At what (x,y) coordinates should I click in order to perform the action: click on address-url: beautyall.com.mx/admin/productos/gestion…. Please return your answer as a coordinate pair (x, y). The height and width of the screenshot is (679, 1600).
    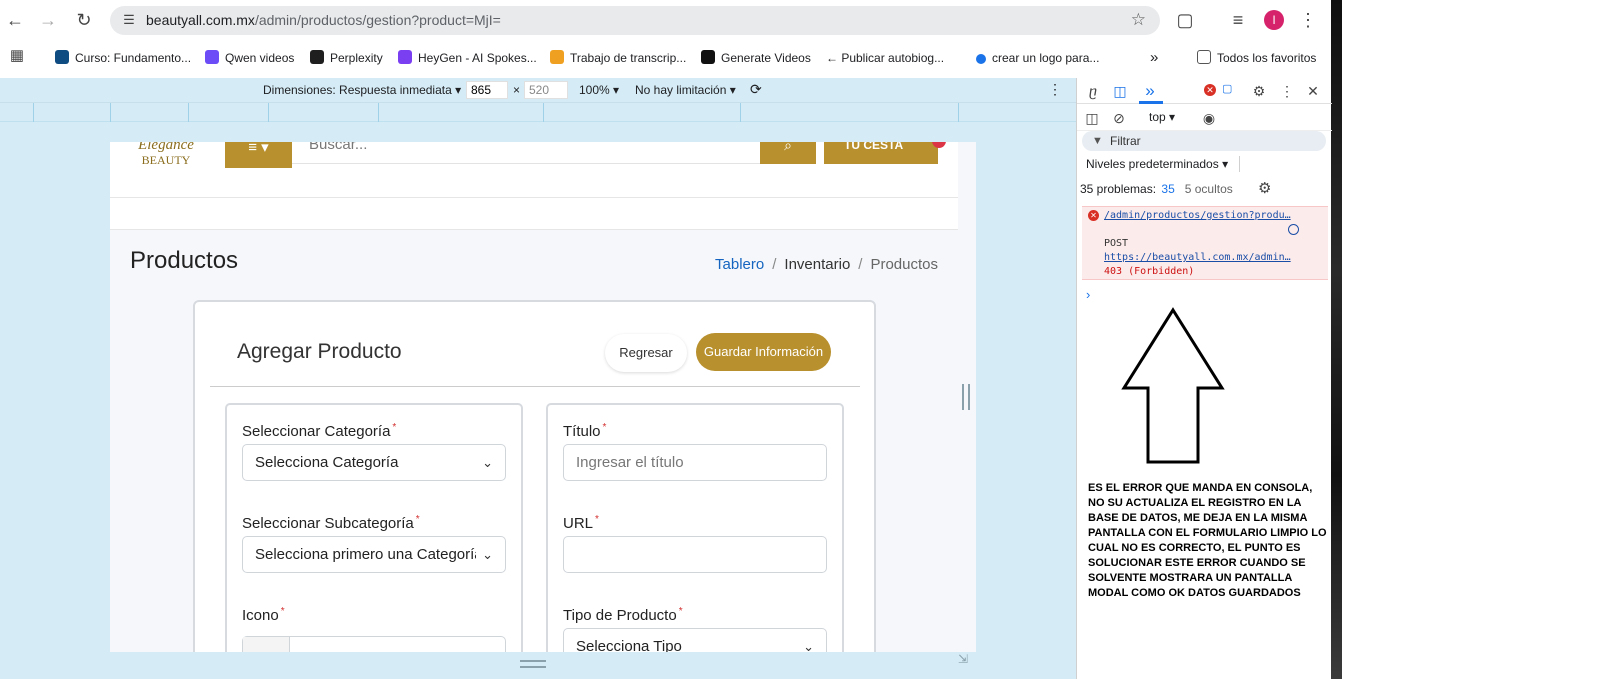
    Looking at the image, I should click on (323, 20).